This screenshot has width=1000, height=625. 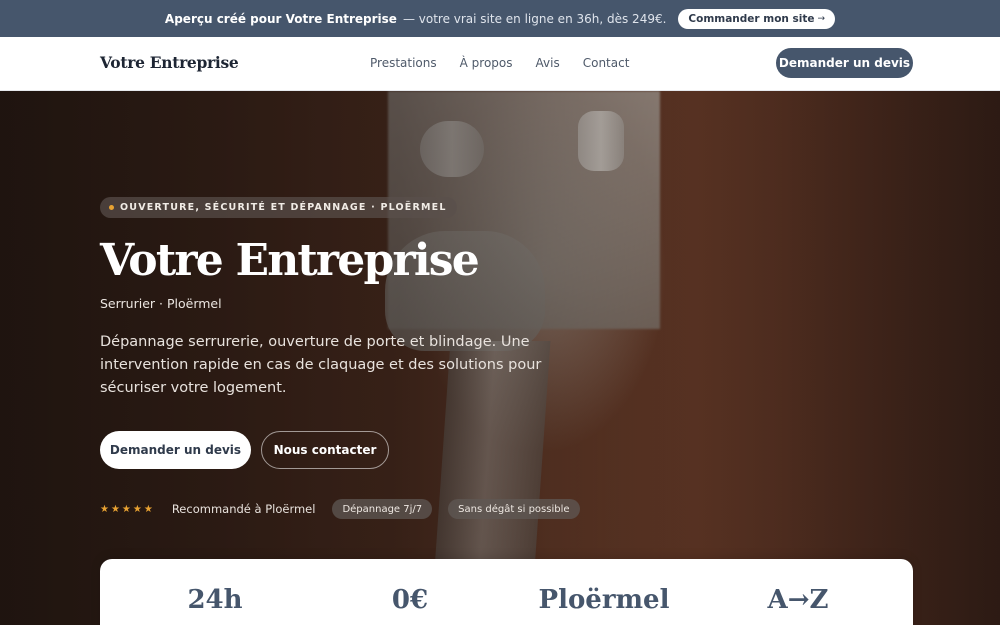 I want to click on brand-logo: Votre Entreprise, so click(x=169, y=62).